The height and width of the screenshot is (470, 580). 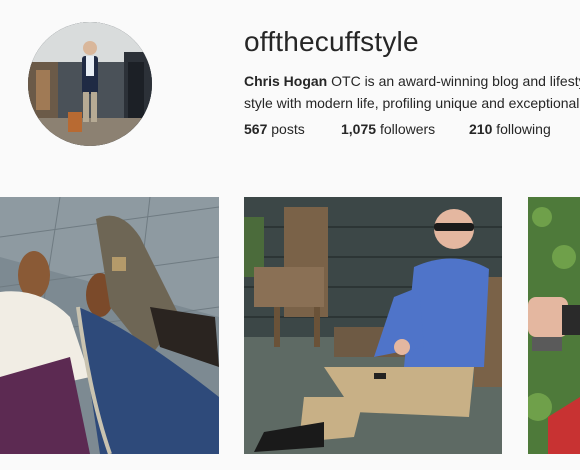 I want to click on post-thumbnail, so click(x=554, y=325).